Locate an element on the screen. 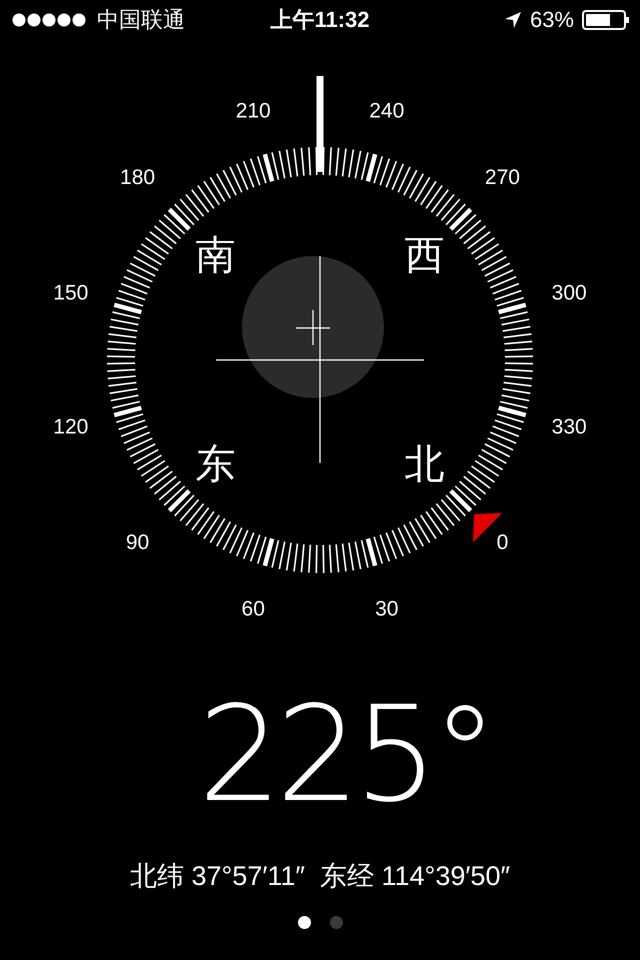 The height and width of the screenshot is (960, 640). status-time: 上午11:32 is located at coordinates (320, 20).